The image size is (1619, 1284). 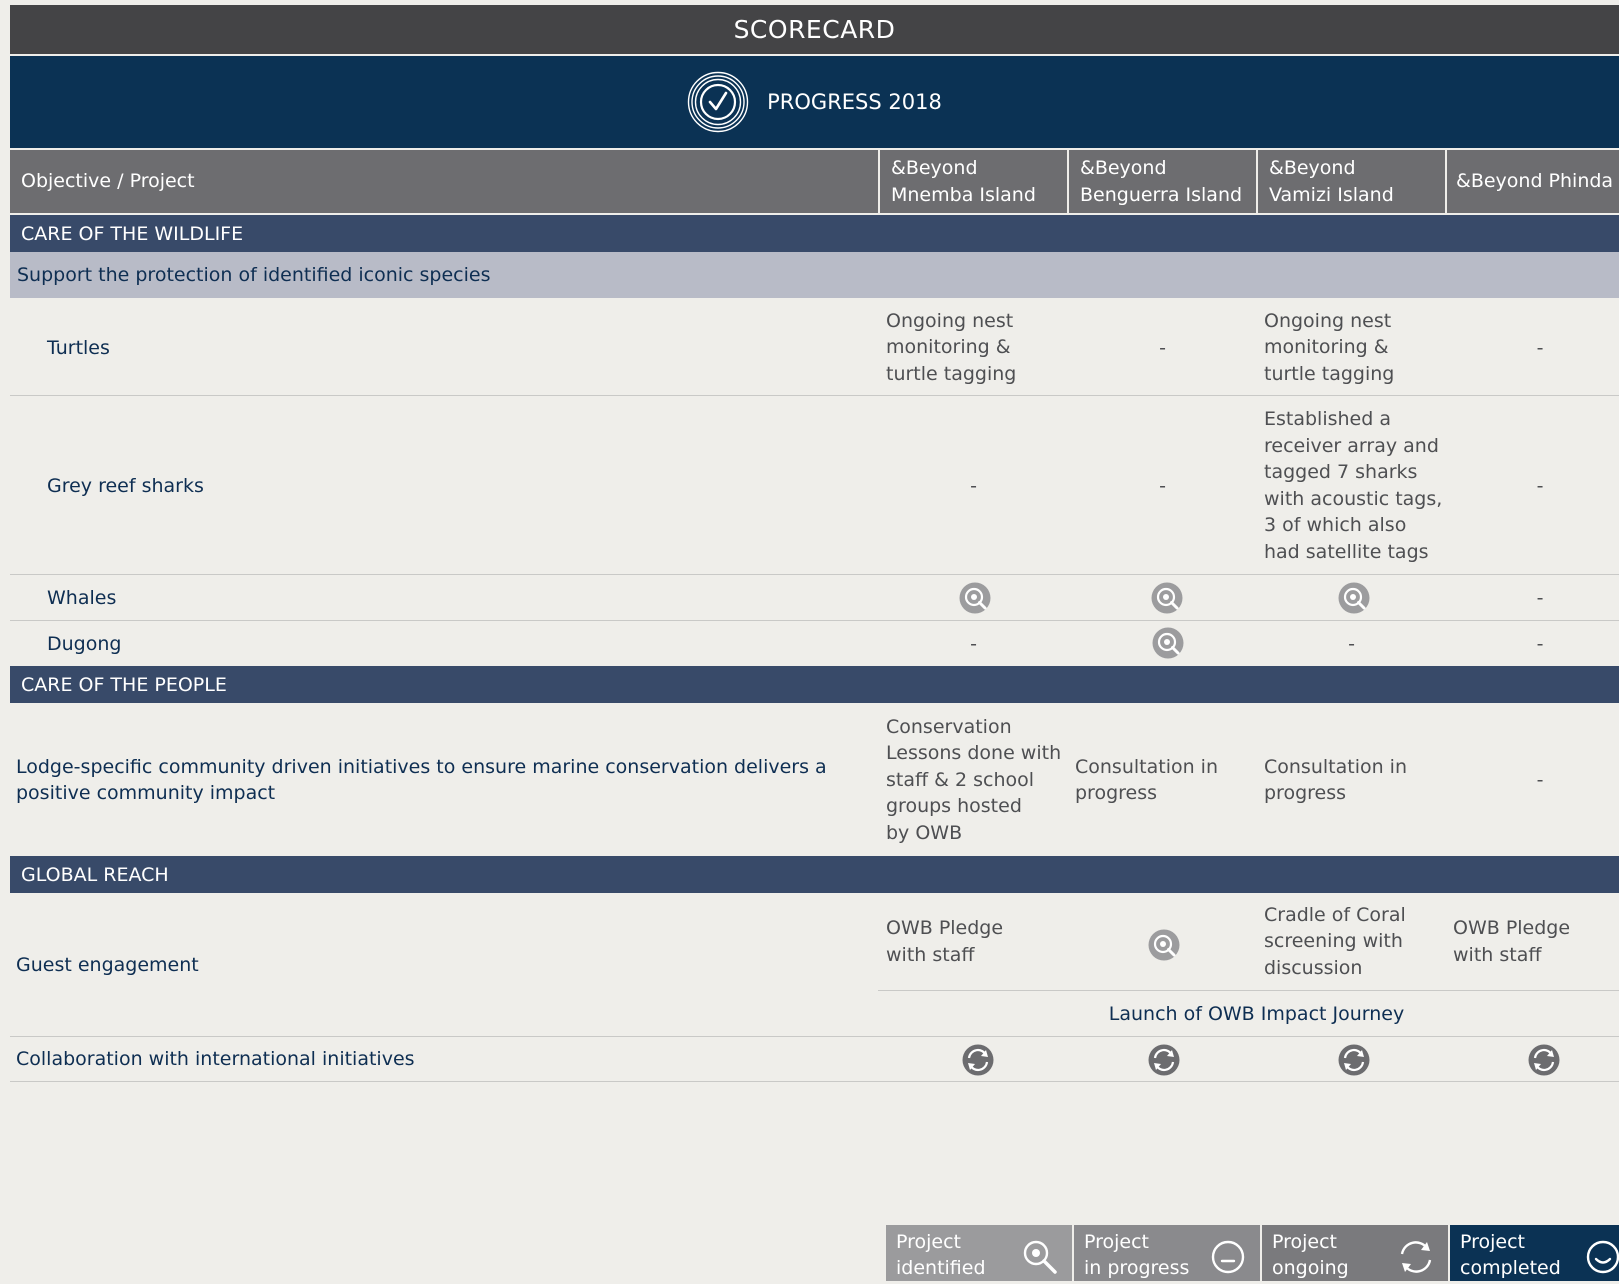 What do you see at coordinates (1162, 347) in the screenshot?
I see `cell-turtles-benguerra: -` at bounding box center [1162, 347].